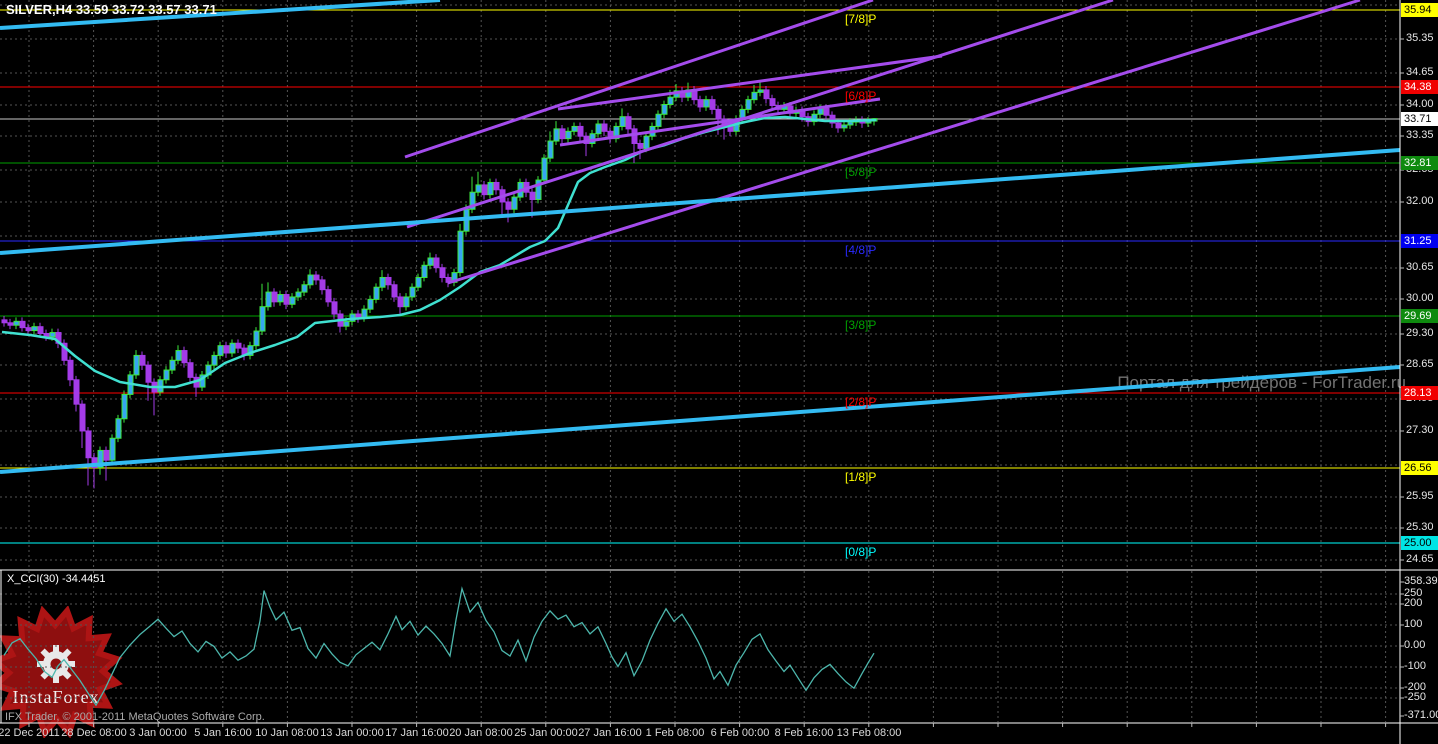 Image resolution: width=1438 pixels, height=744 pixels. I want to click on time-label: 13 Feb 08:00, so click(869, 733).